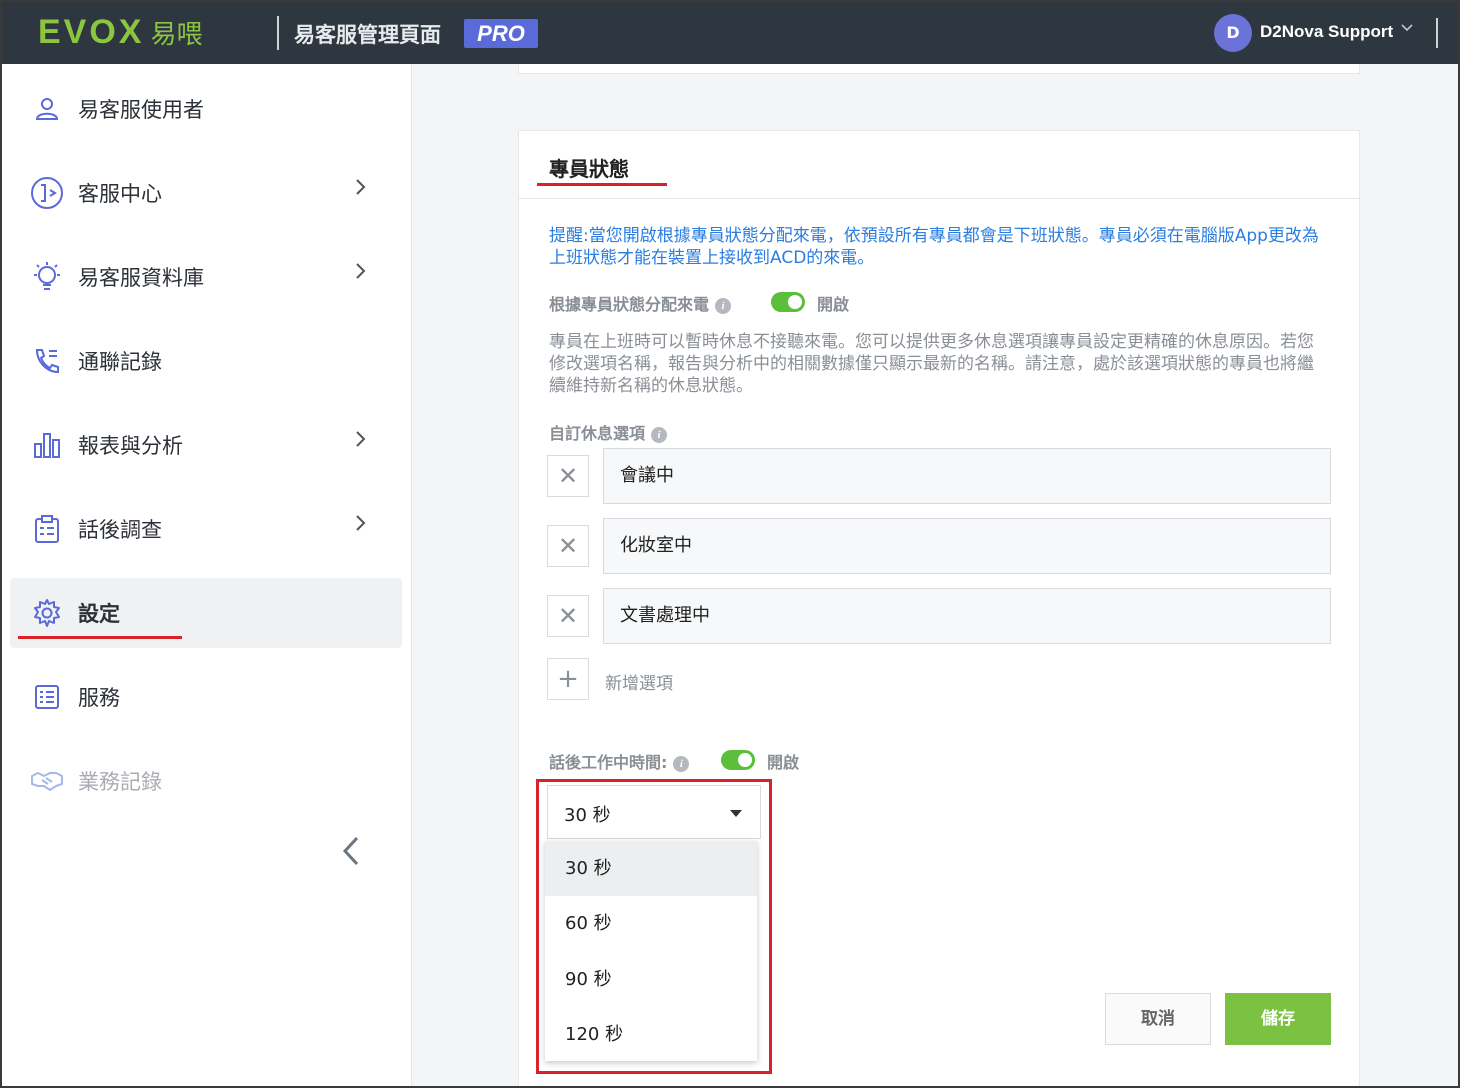 This screenshot has width=1460, height=1088. I want to click on acw-toggle-label: 開啟, so click(783, 762).